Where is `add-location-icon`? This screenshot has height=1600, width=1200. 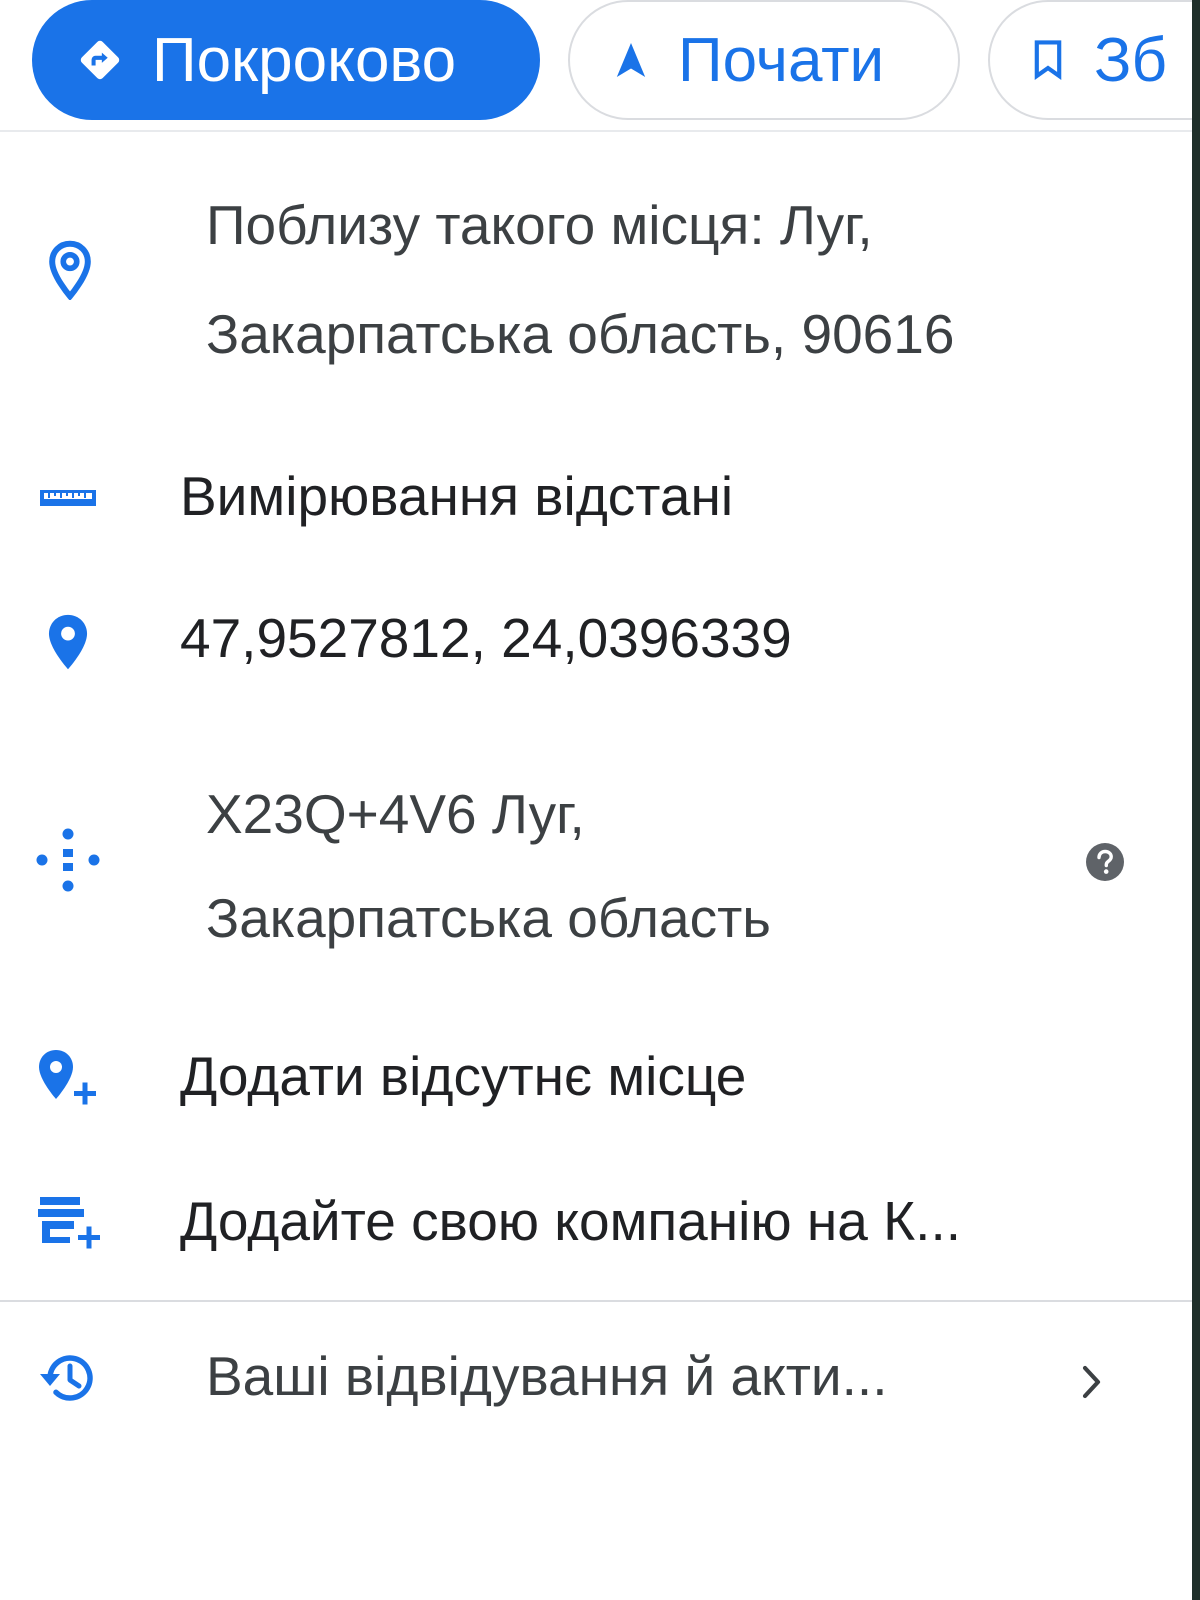
add-location-icon is located at coordinates (70, 1080).